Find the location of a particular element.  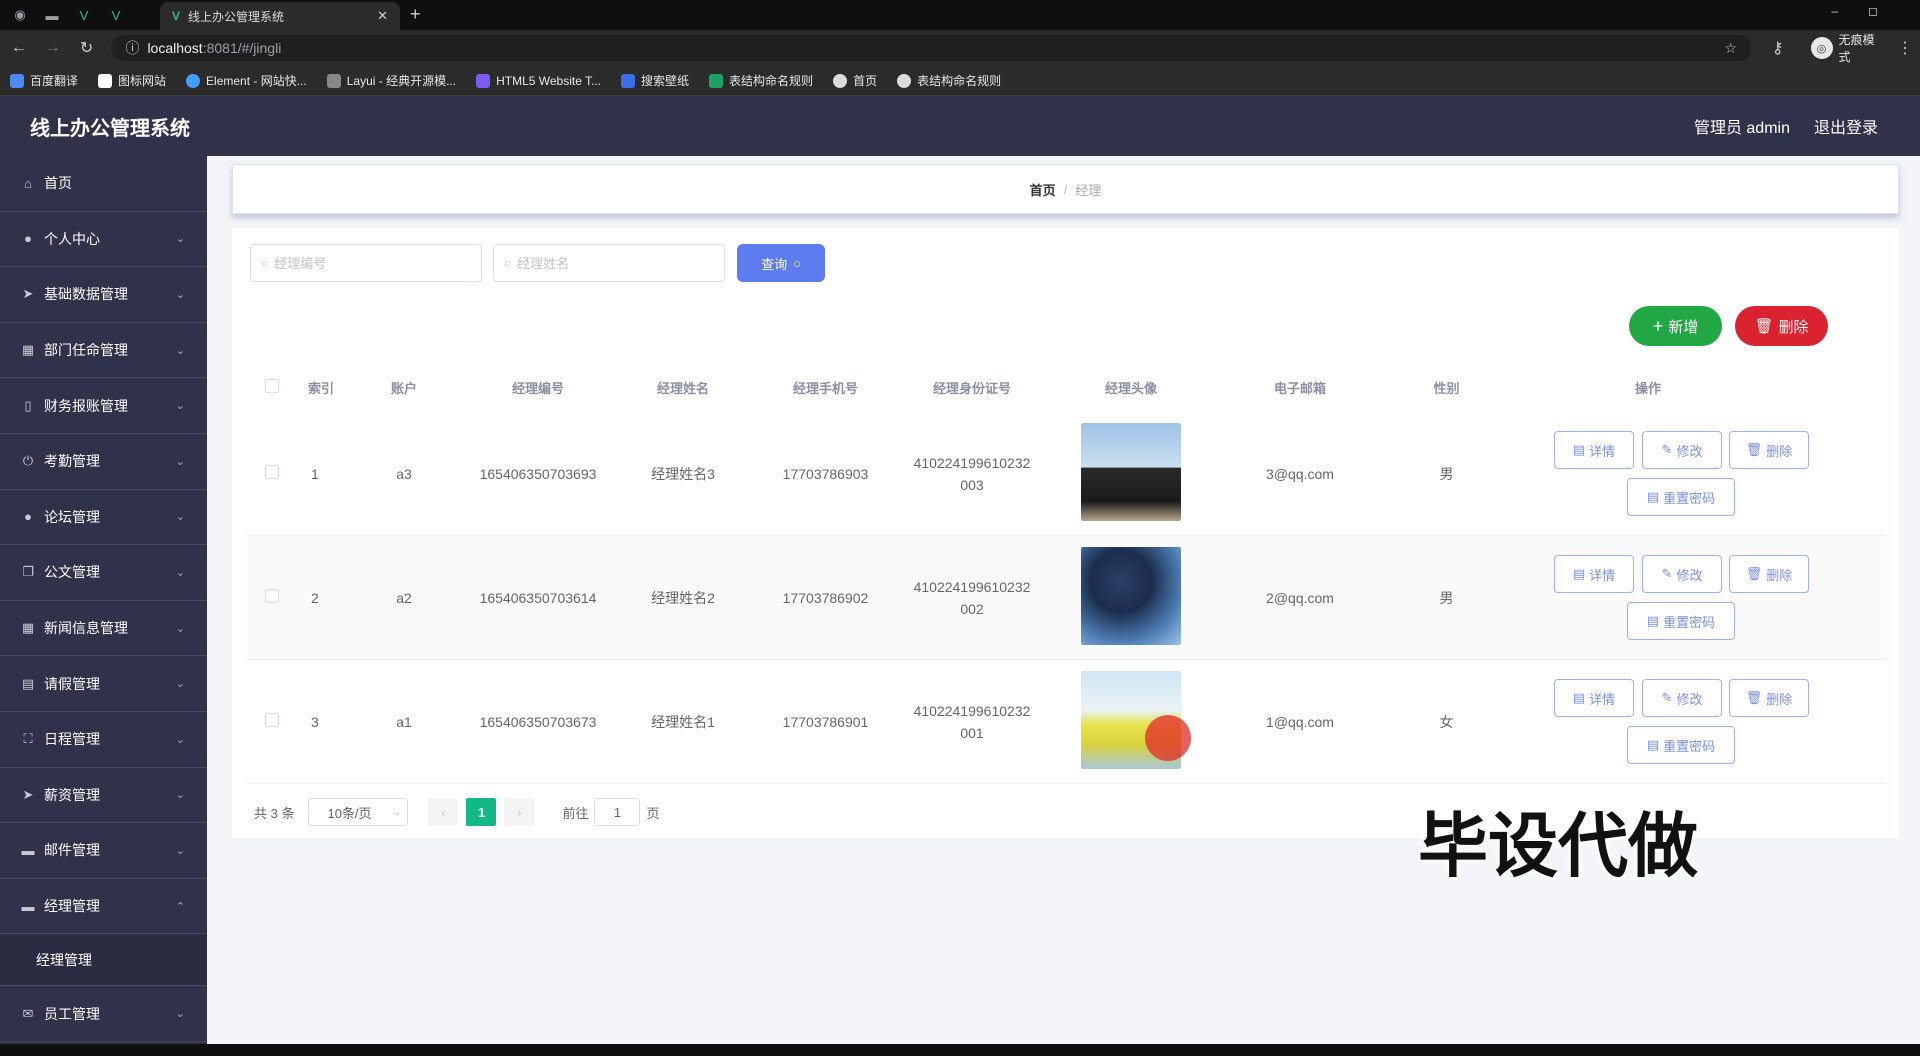

incognito-label: 无痕模式 is located at coordinates (1856, 48).